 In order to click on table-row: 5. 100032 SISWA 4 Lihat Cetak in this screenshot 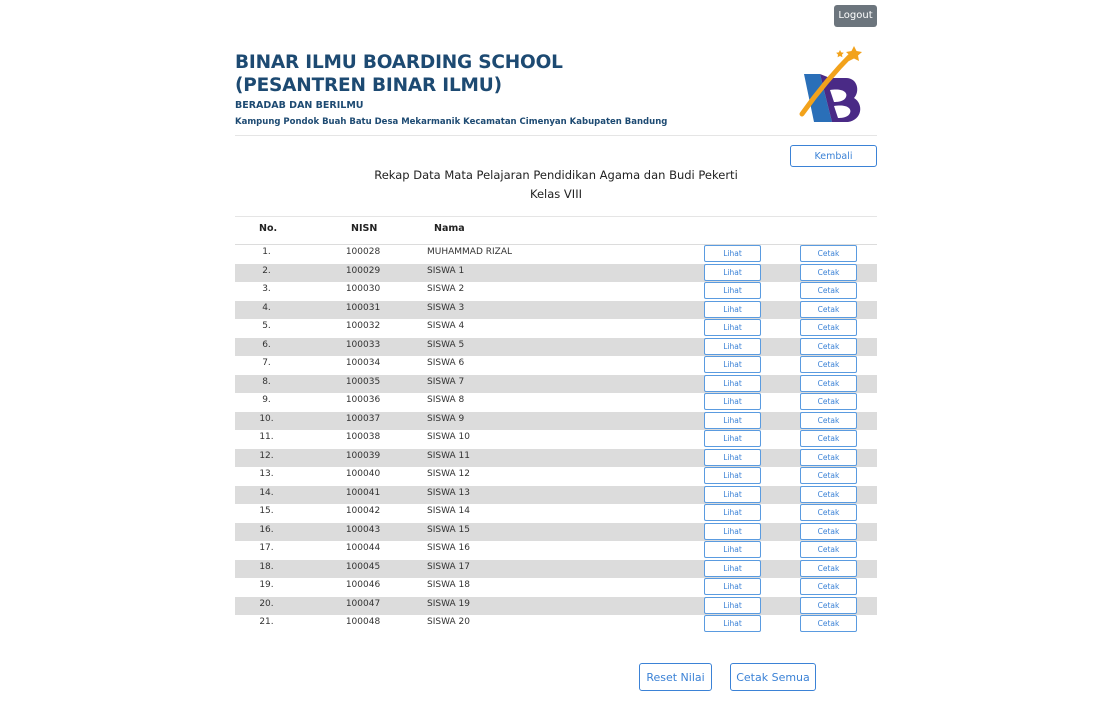, I will do `click(556, 328)`.